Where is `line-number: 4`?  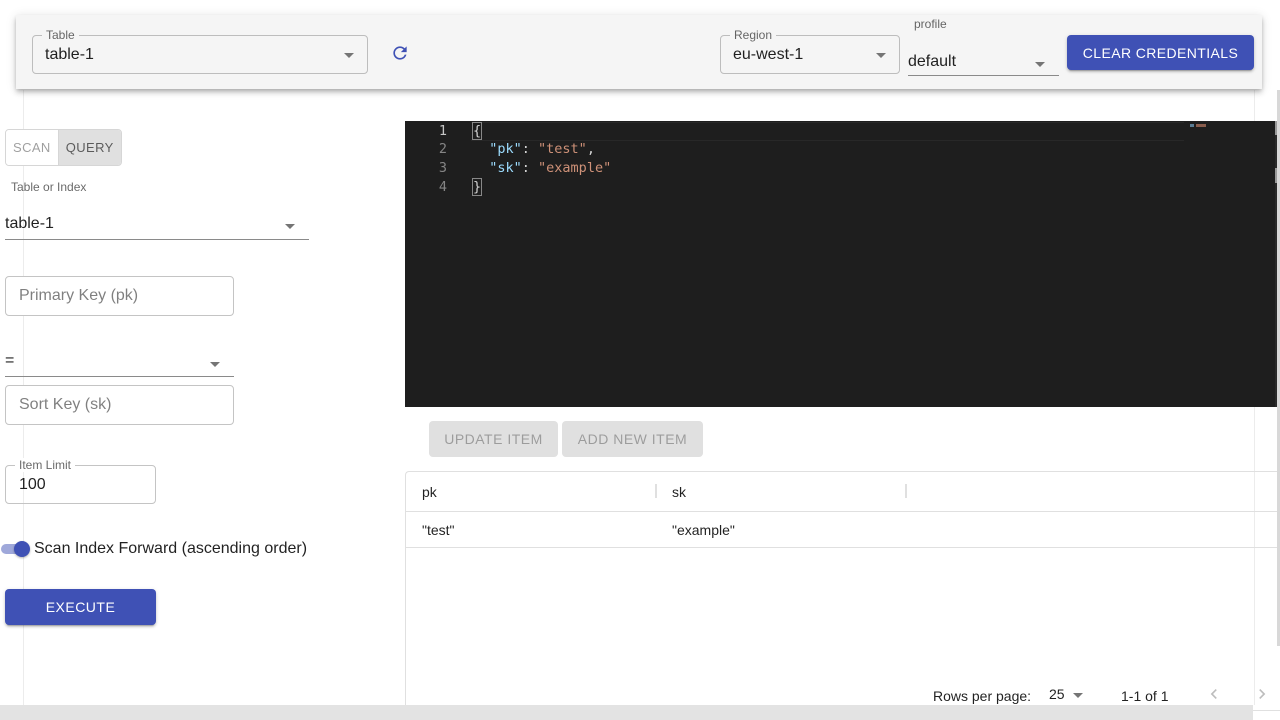
line-number: 4 is located at coordinates (442, 187).